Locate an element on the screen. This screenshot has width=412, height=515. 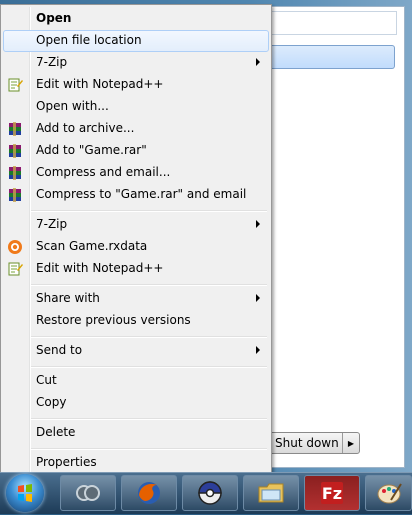
menu-item-delete: Delete is located at coordinates (136, 433).